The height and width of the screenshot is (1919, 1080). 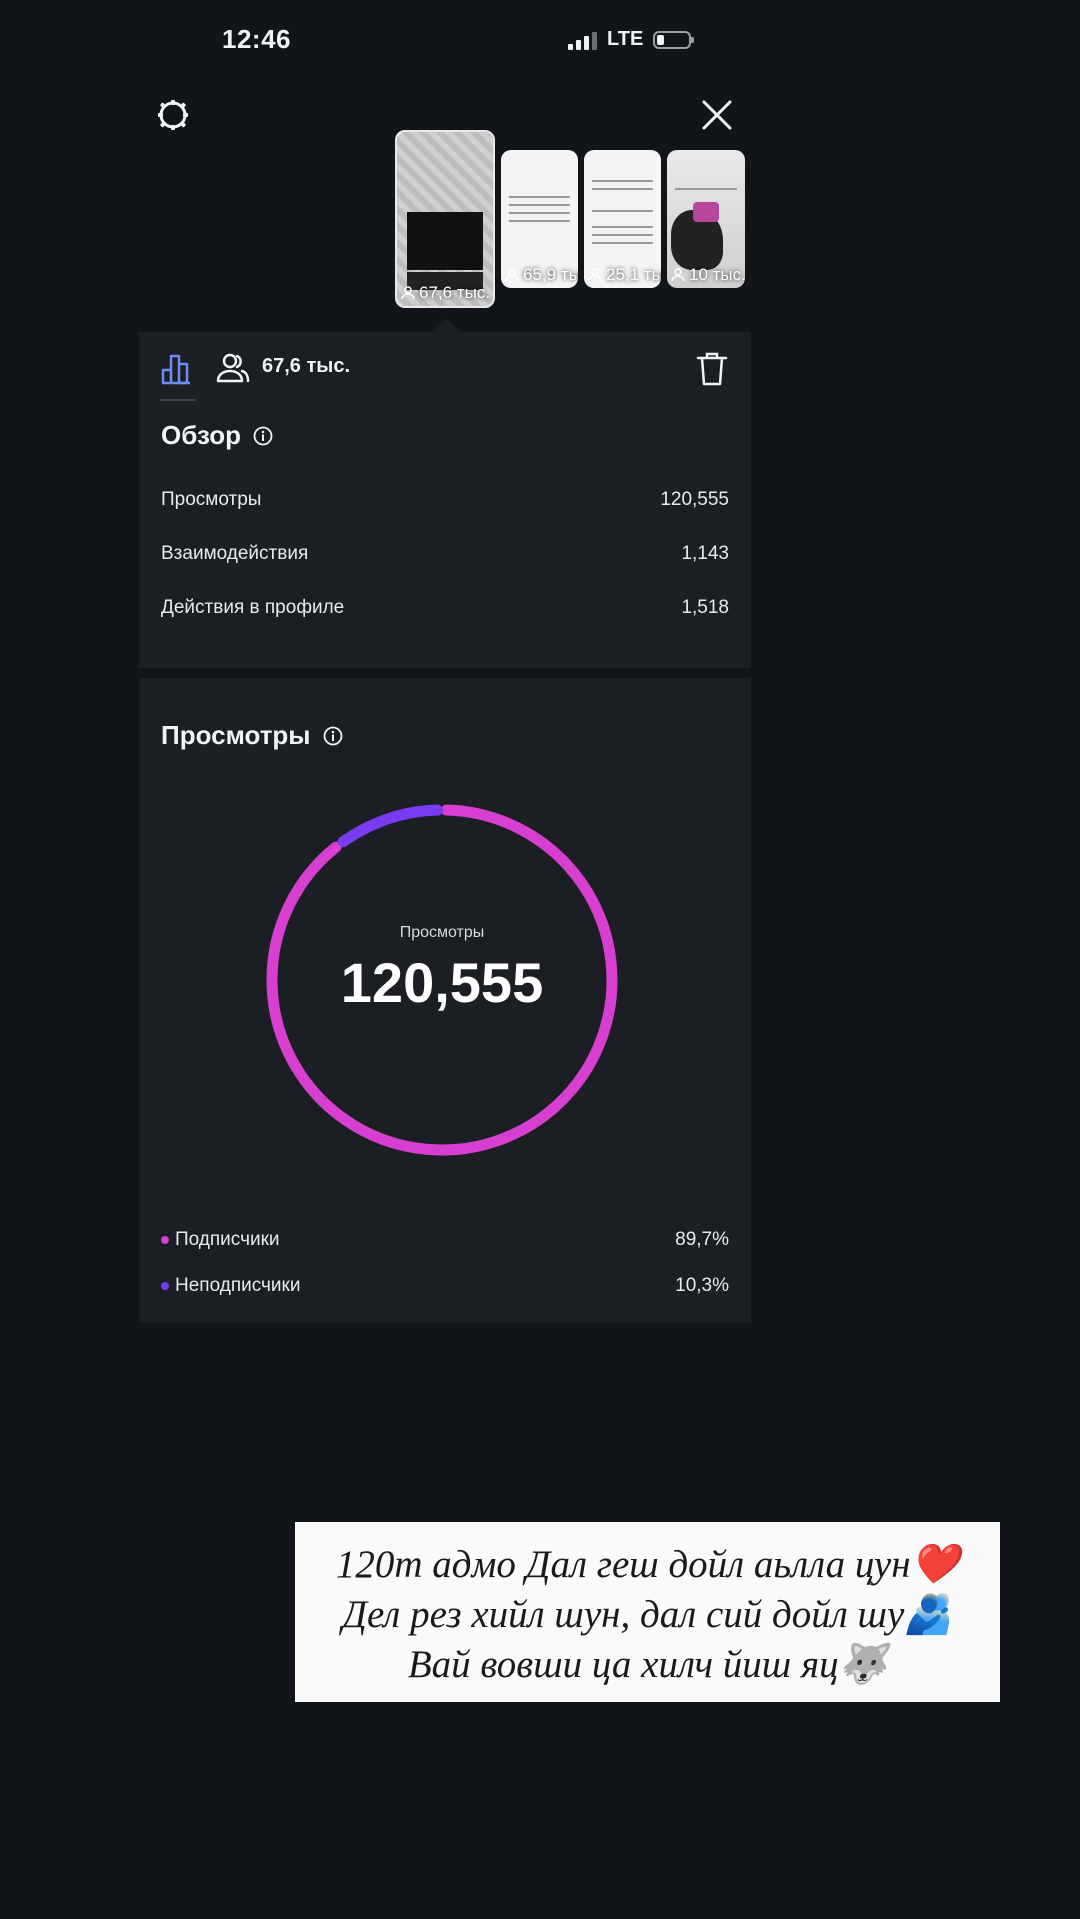 I want to click on network-label: LTE, so click(x=625, y=39).